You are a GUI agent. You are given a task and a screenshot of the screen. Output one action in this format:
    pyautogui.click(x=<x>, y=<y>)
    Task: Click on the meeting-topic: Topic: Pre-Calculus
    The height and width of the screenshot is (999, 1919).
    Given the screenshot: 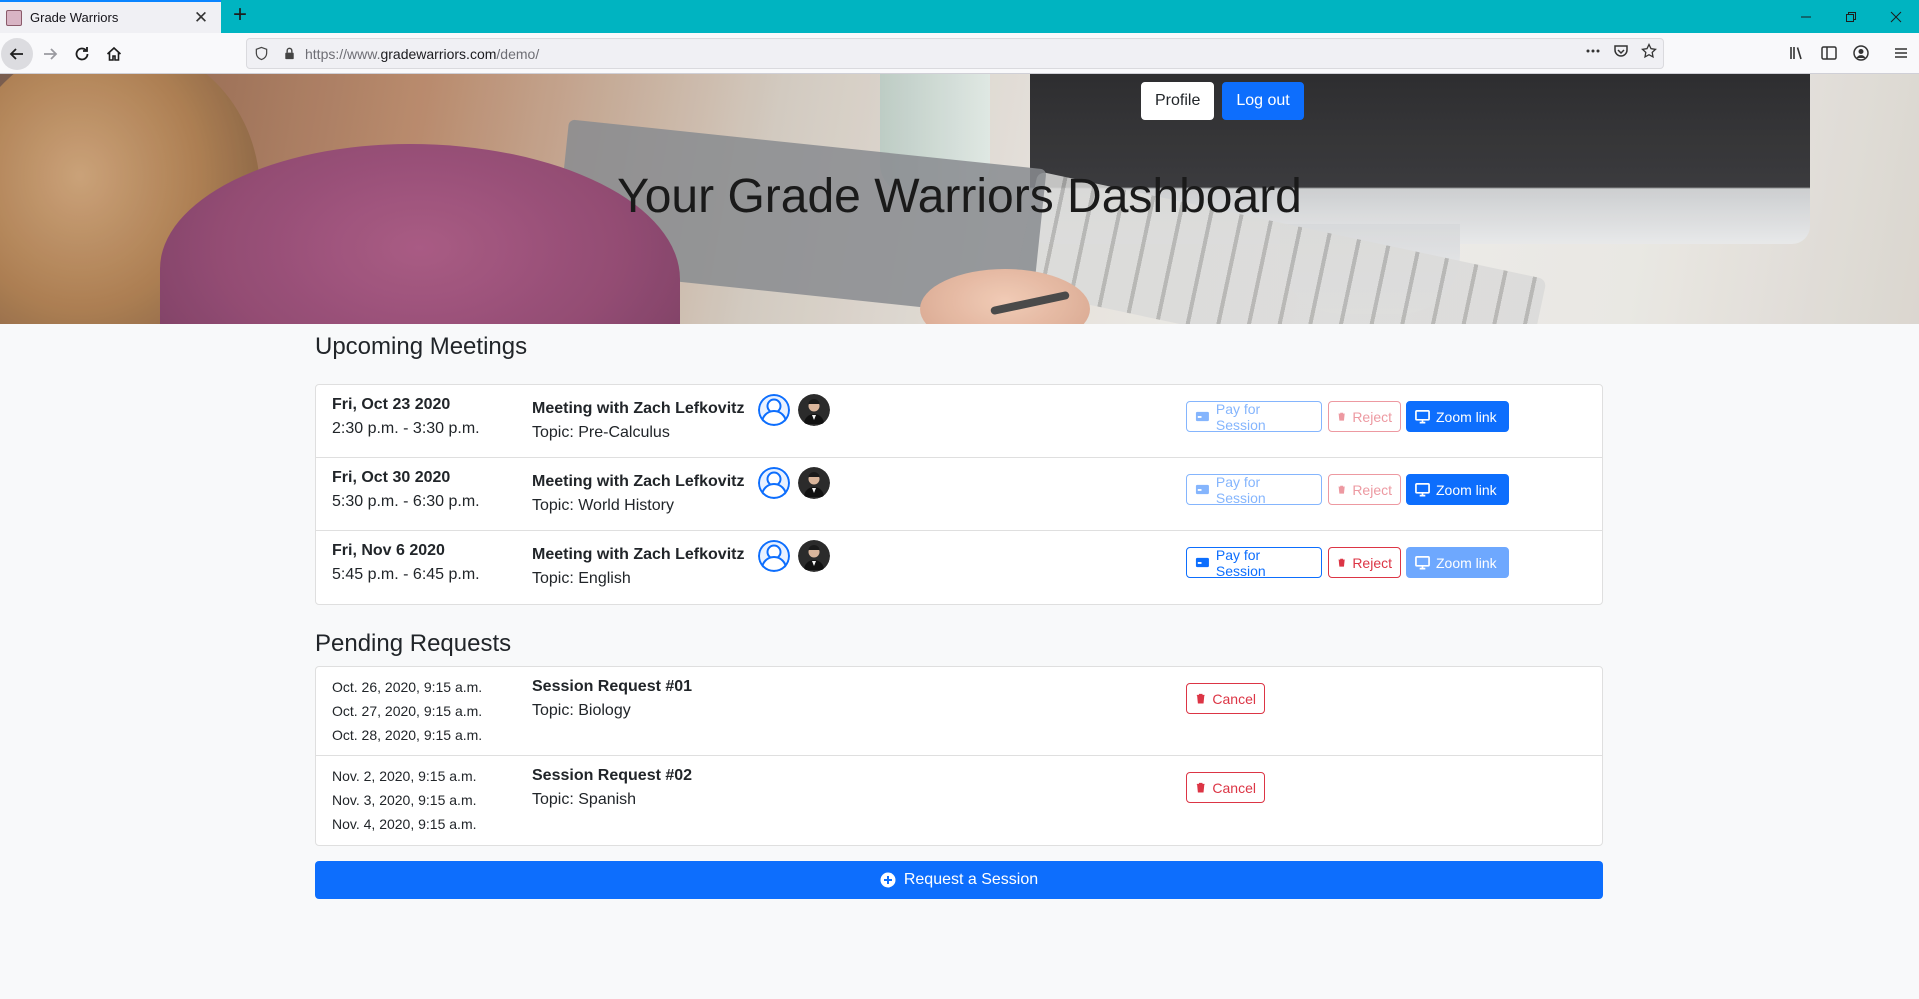 What is the action you would take?
    pyautogui.click(x=601, y=432)
    